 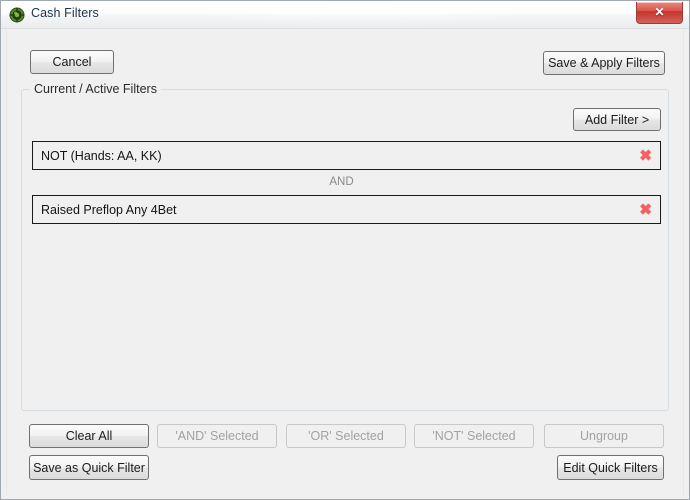 I want to click on close-button: ✕, so click(x=659, y=13).